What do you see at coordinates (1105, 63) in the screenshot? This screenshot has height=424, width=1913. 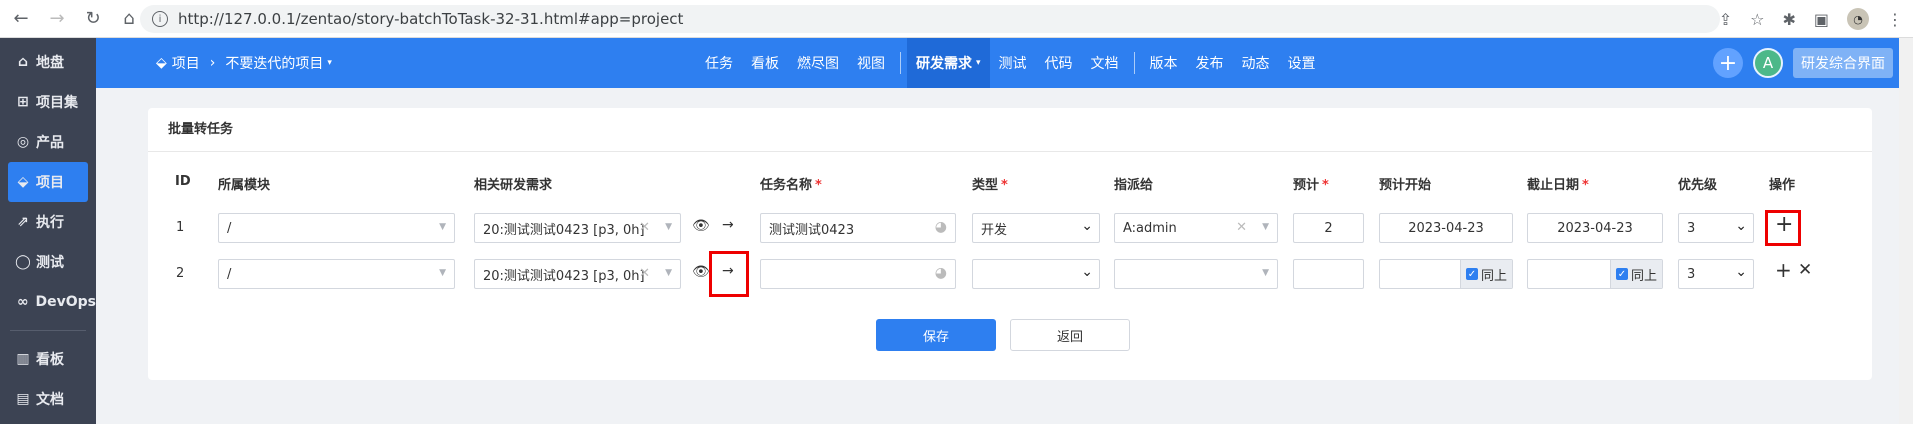 I see `nav-doc: 文档` at bounding box center [1105, 63].